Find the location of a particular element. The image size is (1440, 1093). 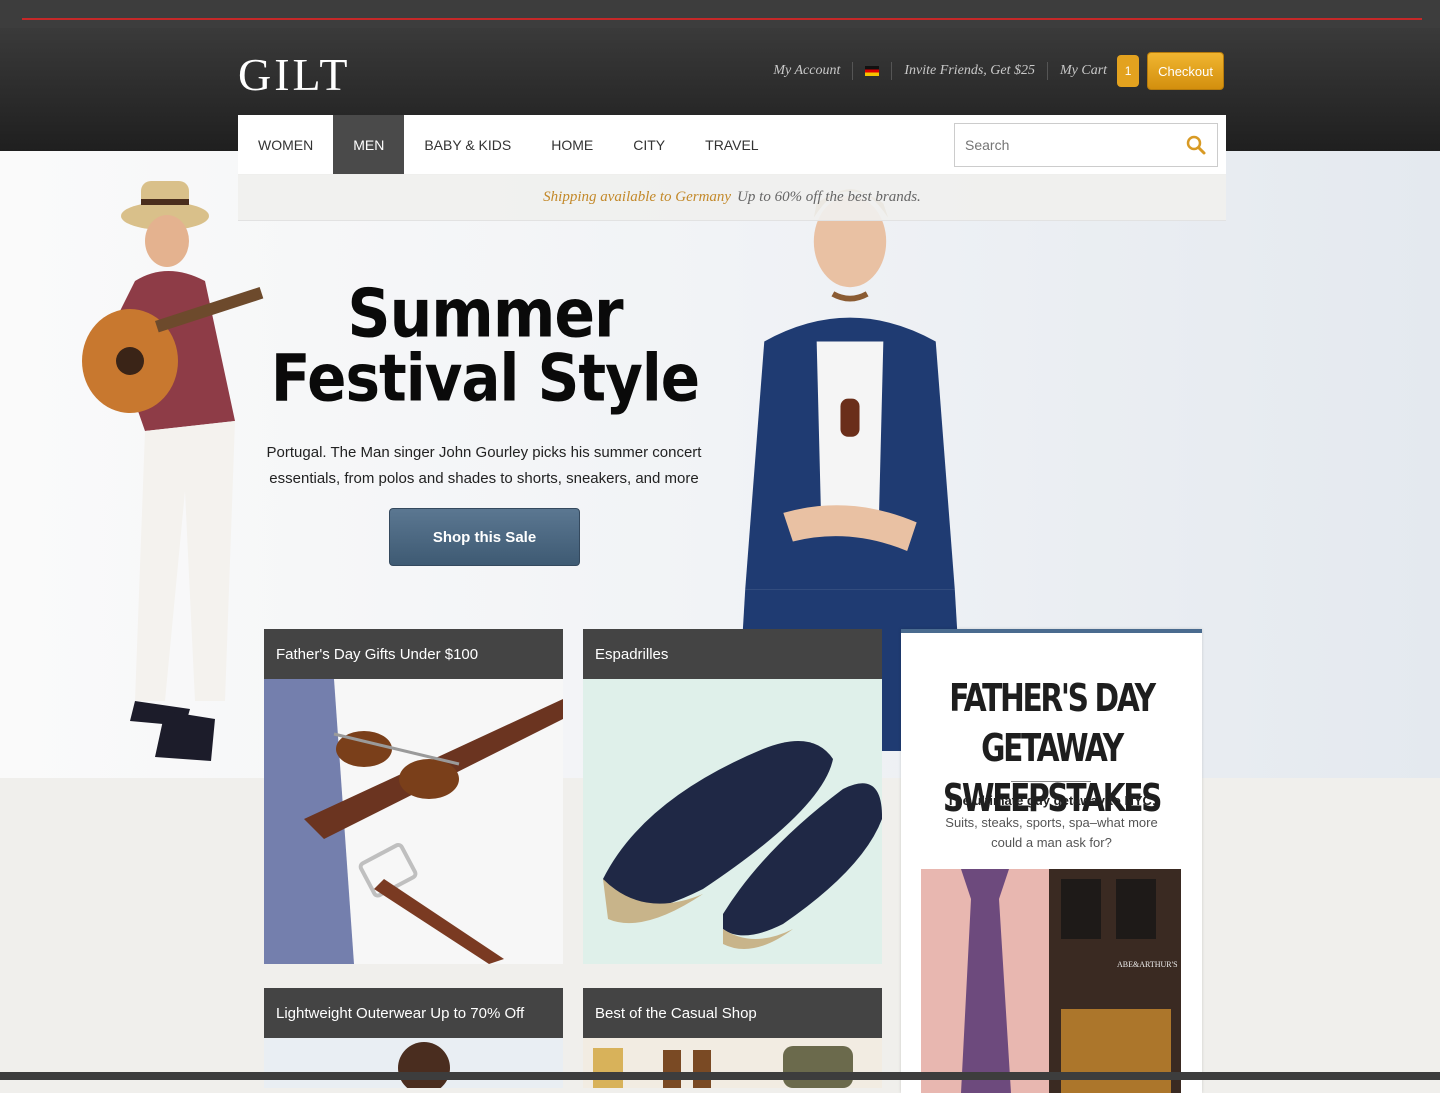

top-red-line is located at coordinates (722, 19).